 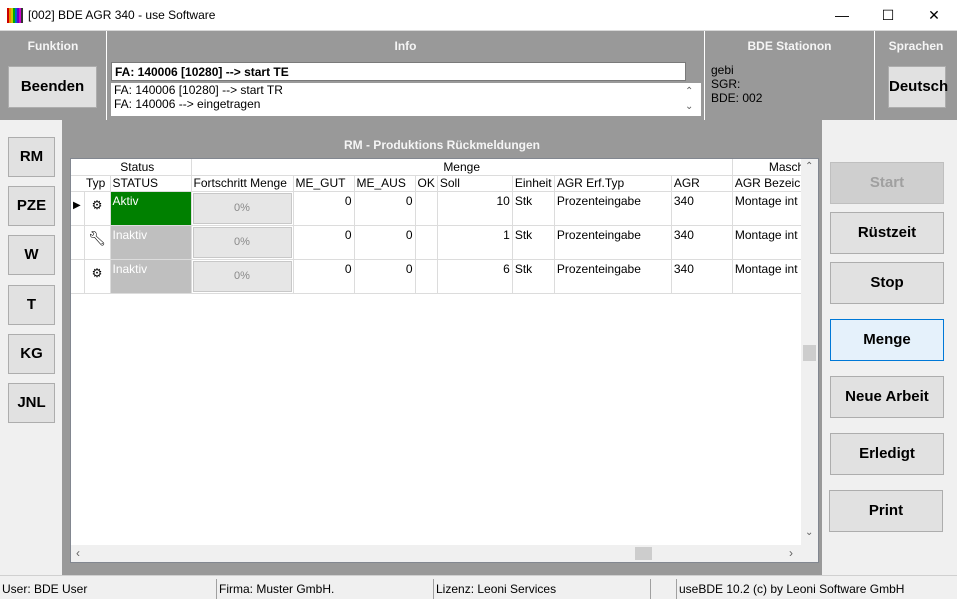 What do you see at coordinates (475, 208) in the screenshot?
I see `soll-cell: 10` at bounding box center [475, 208].